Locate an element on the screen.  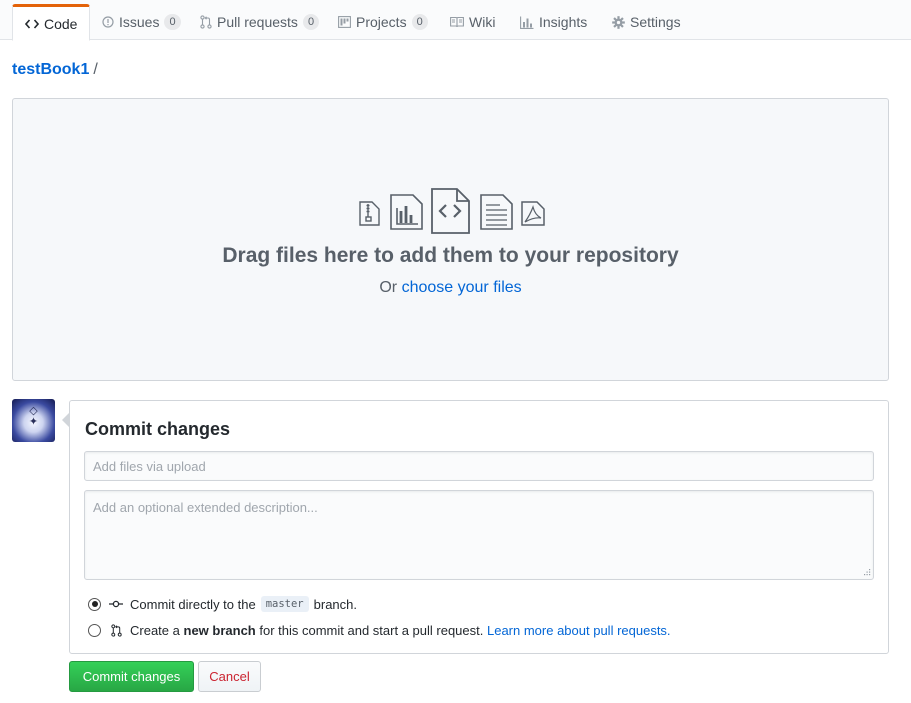
commit-summary-input is located at coordinates (479, 466).